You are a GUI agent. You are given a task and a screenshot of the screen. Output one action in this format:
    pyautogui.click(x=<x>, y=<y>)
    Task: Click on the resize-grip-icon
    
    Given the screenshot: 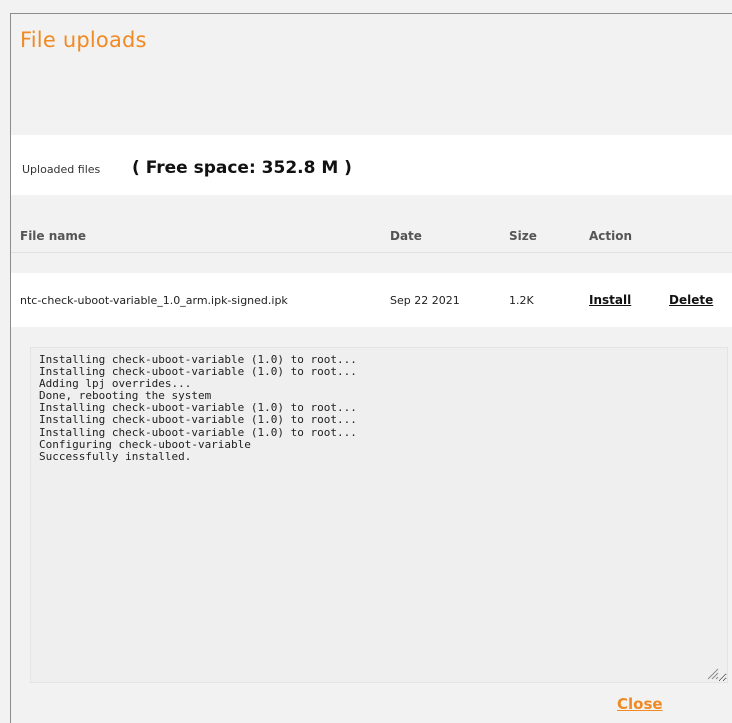 What is the action you would take?
    pyautogui.click(x=713, y=674)
    